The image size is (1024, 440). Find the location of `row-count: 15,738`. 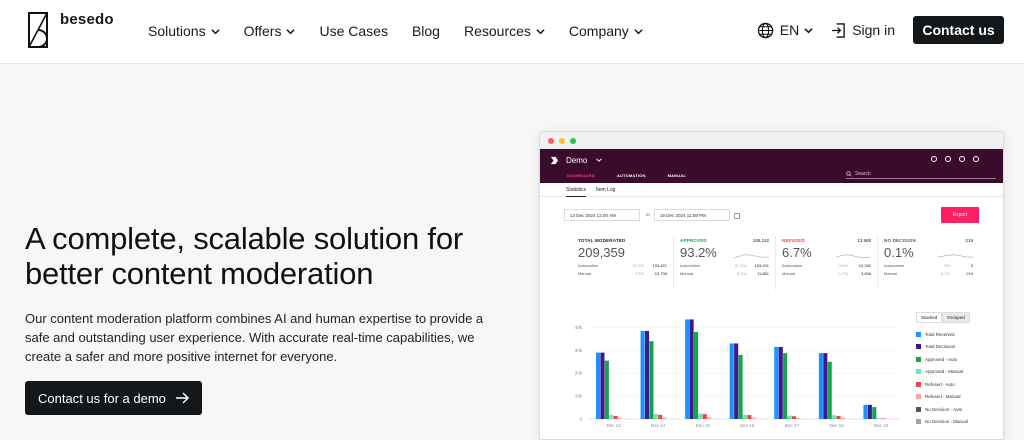

row-count: 15,738 is located at coordinates (660, 273).